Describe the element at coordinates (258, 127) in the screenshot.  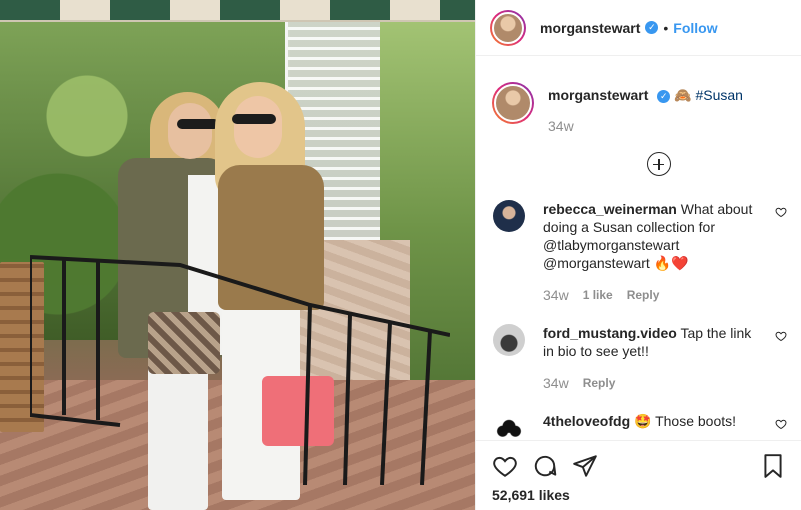
I see `person-right-face` at that location.